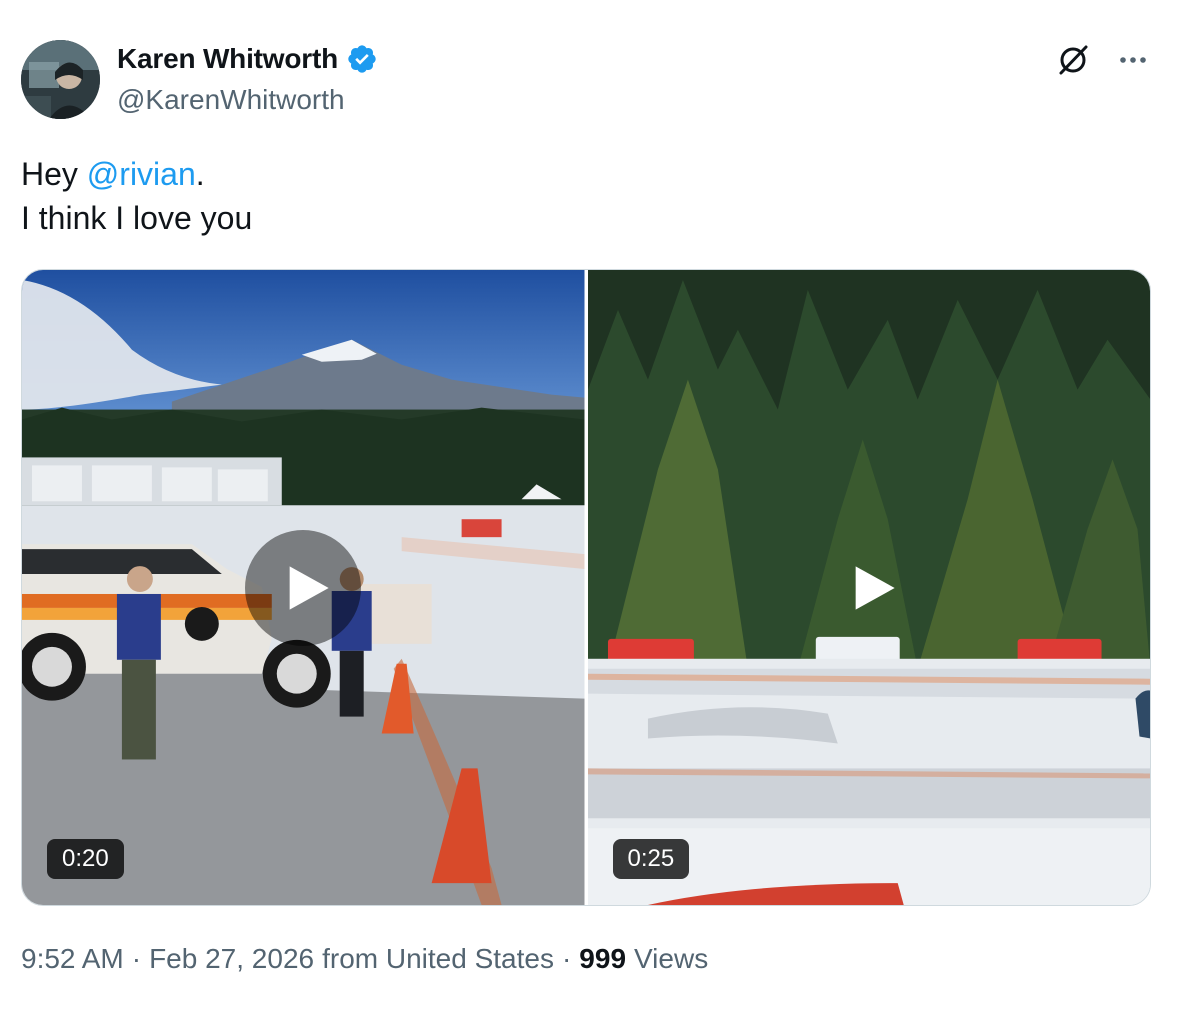 This screenshot has width=1184, height=1014. What do you see at coordinates (231, 100) in the screenshot?
I see `author-handle: @KarenWhitworth` at bounding box center [231, 100].